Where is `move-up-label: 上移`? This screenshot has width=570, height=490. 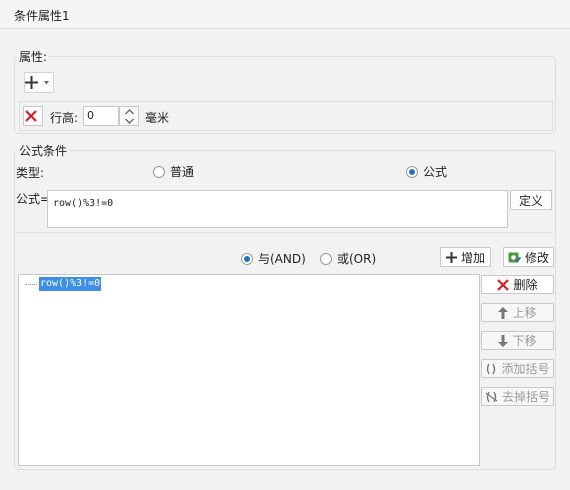
move-up-label: 上移 is located at coordinates (524, 313).